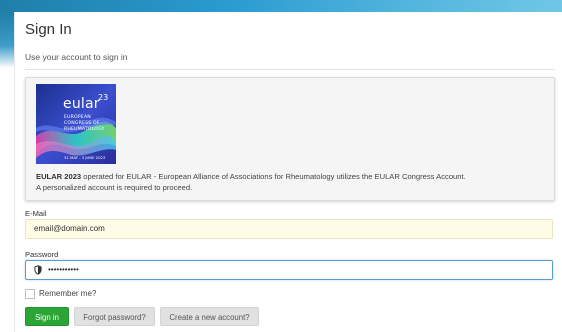 The image size is (562, 332). Describe the element at coordinates (76, 57) in the screenshot. I see `page-subtitle: Use your account to sign in` at that location.